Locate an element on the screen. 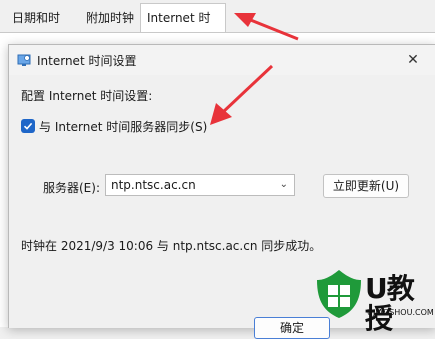 This screenshot has height=339, width=435. watermark-brand: U教授 is located at coordinates (390, 303).